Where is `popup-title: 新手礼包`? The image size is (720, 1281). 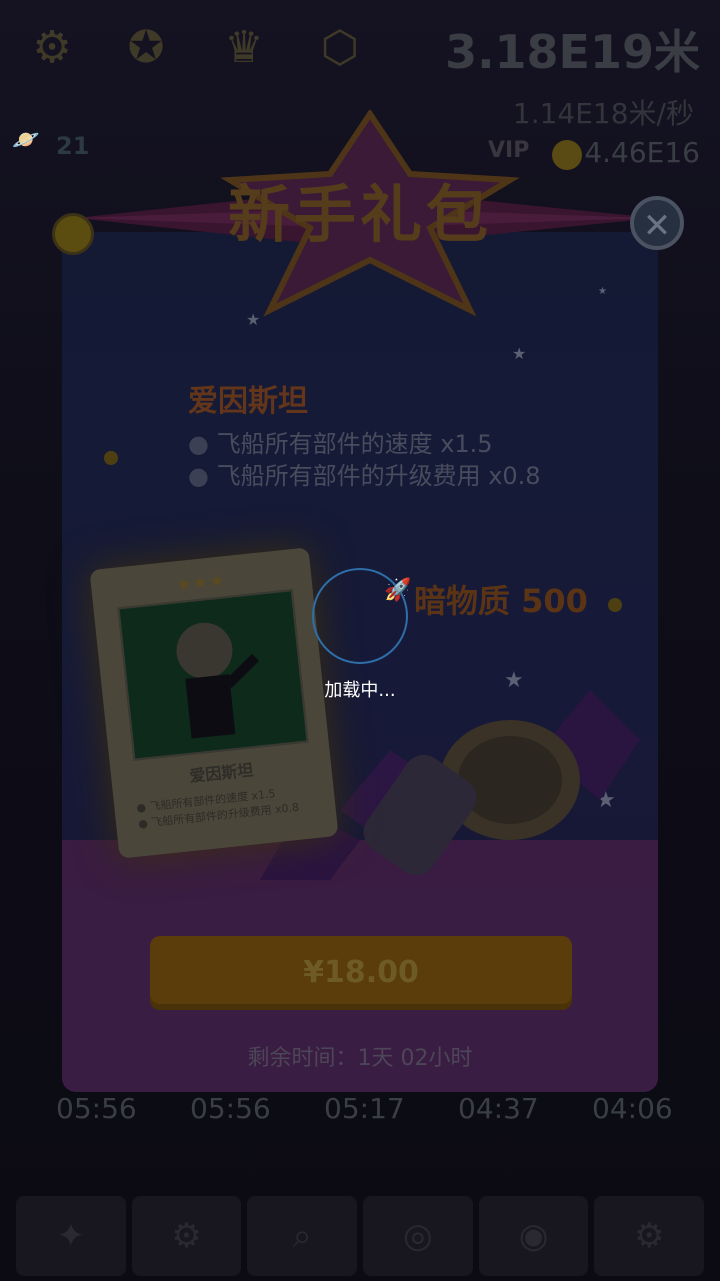 popup-title: 新手礼包 is located at coordinates (359, 214).